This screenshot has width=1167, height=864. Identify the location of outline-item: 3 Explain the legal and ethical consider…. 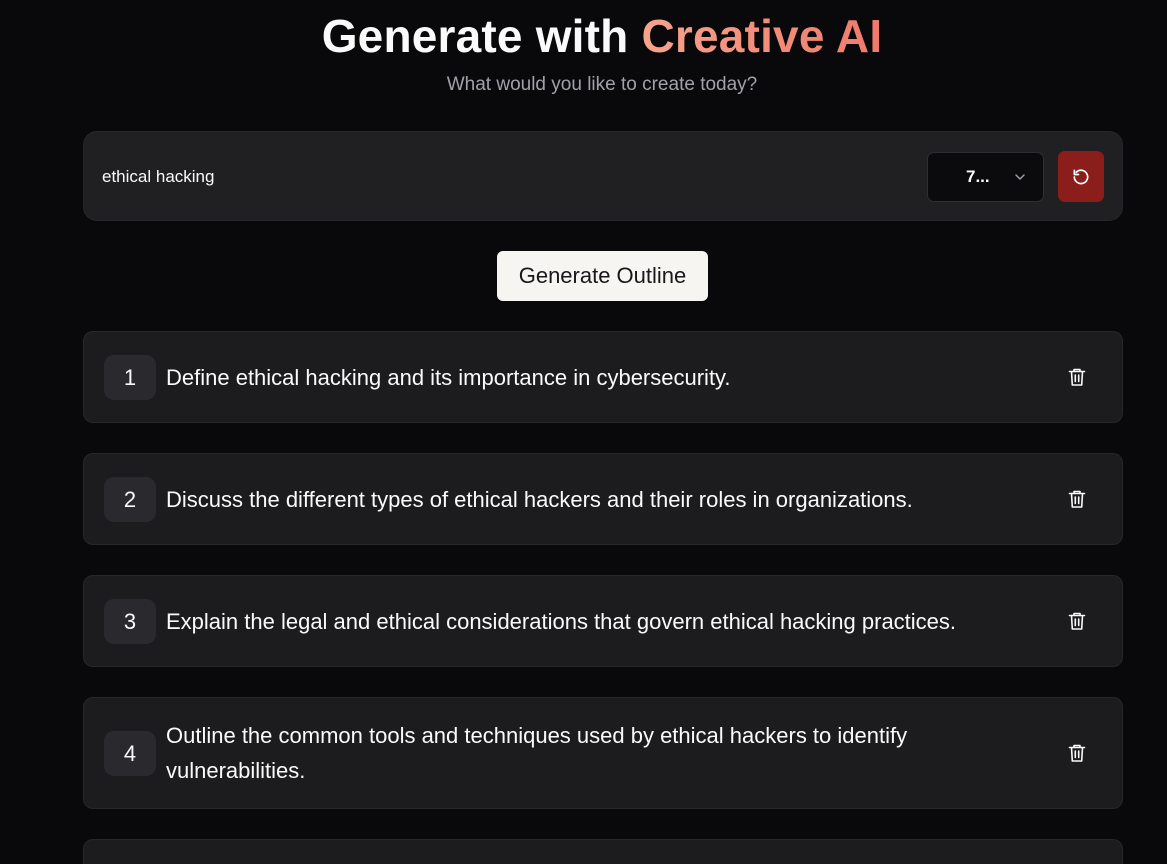
(603, 621).